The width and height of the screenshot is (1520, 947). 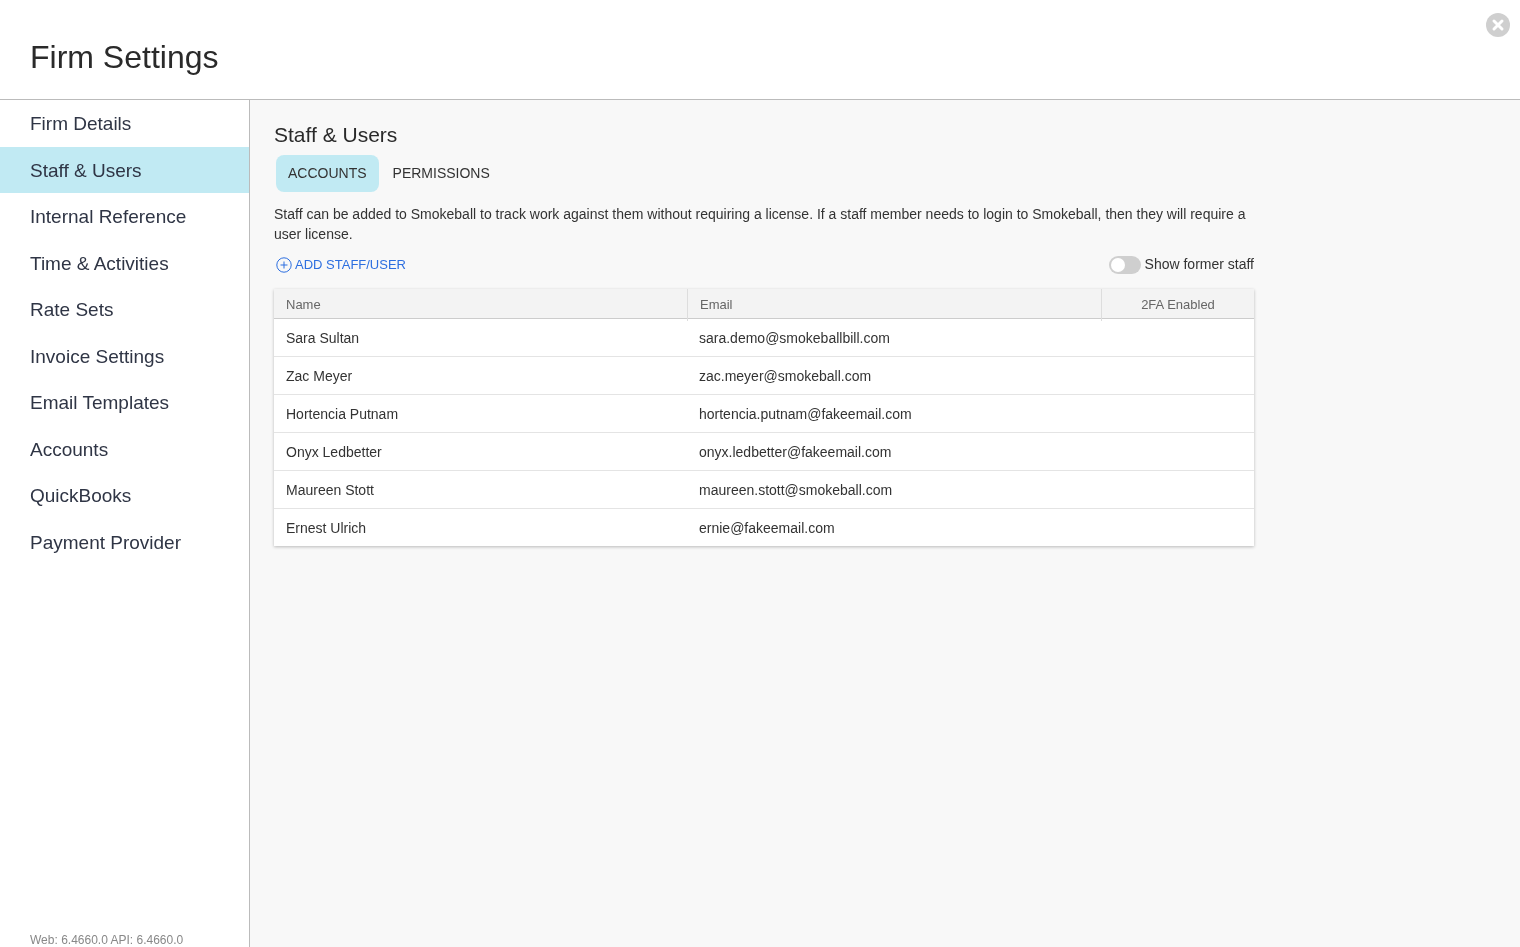 I want to click on table-cell-text: onyx.ledbetter@fakeemail.com, so click(x=795, y=453).